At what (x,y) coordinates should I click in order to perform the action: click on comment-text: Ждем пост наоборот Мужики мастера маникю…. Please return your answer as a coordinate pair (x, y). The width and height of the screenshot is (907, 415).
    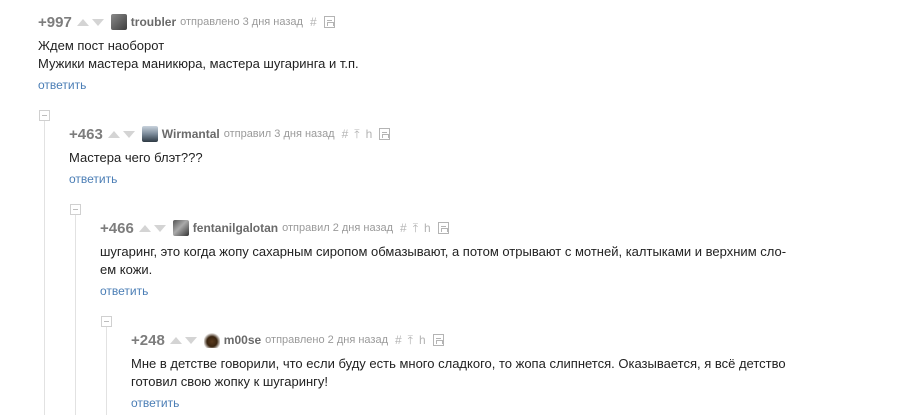
    Looking at the image, I should click on (198, 55).